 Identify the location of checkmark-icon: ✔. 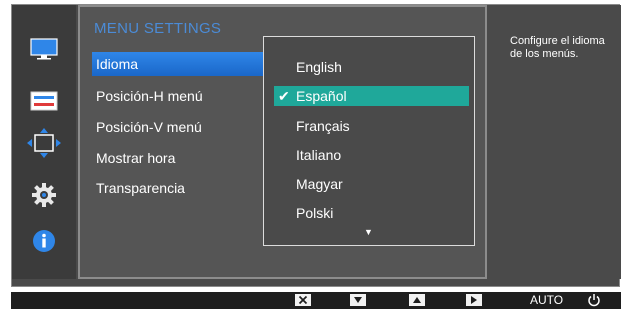
(284, 96).